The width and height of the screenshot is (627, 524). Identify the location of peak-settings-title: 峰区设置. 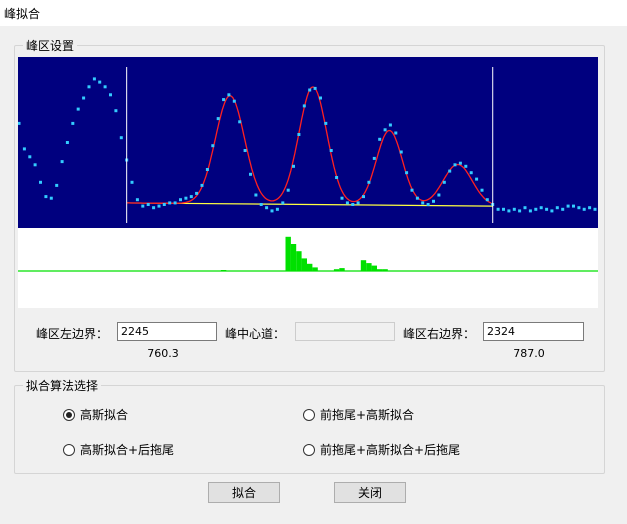
(50, 45).